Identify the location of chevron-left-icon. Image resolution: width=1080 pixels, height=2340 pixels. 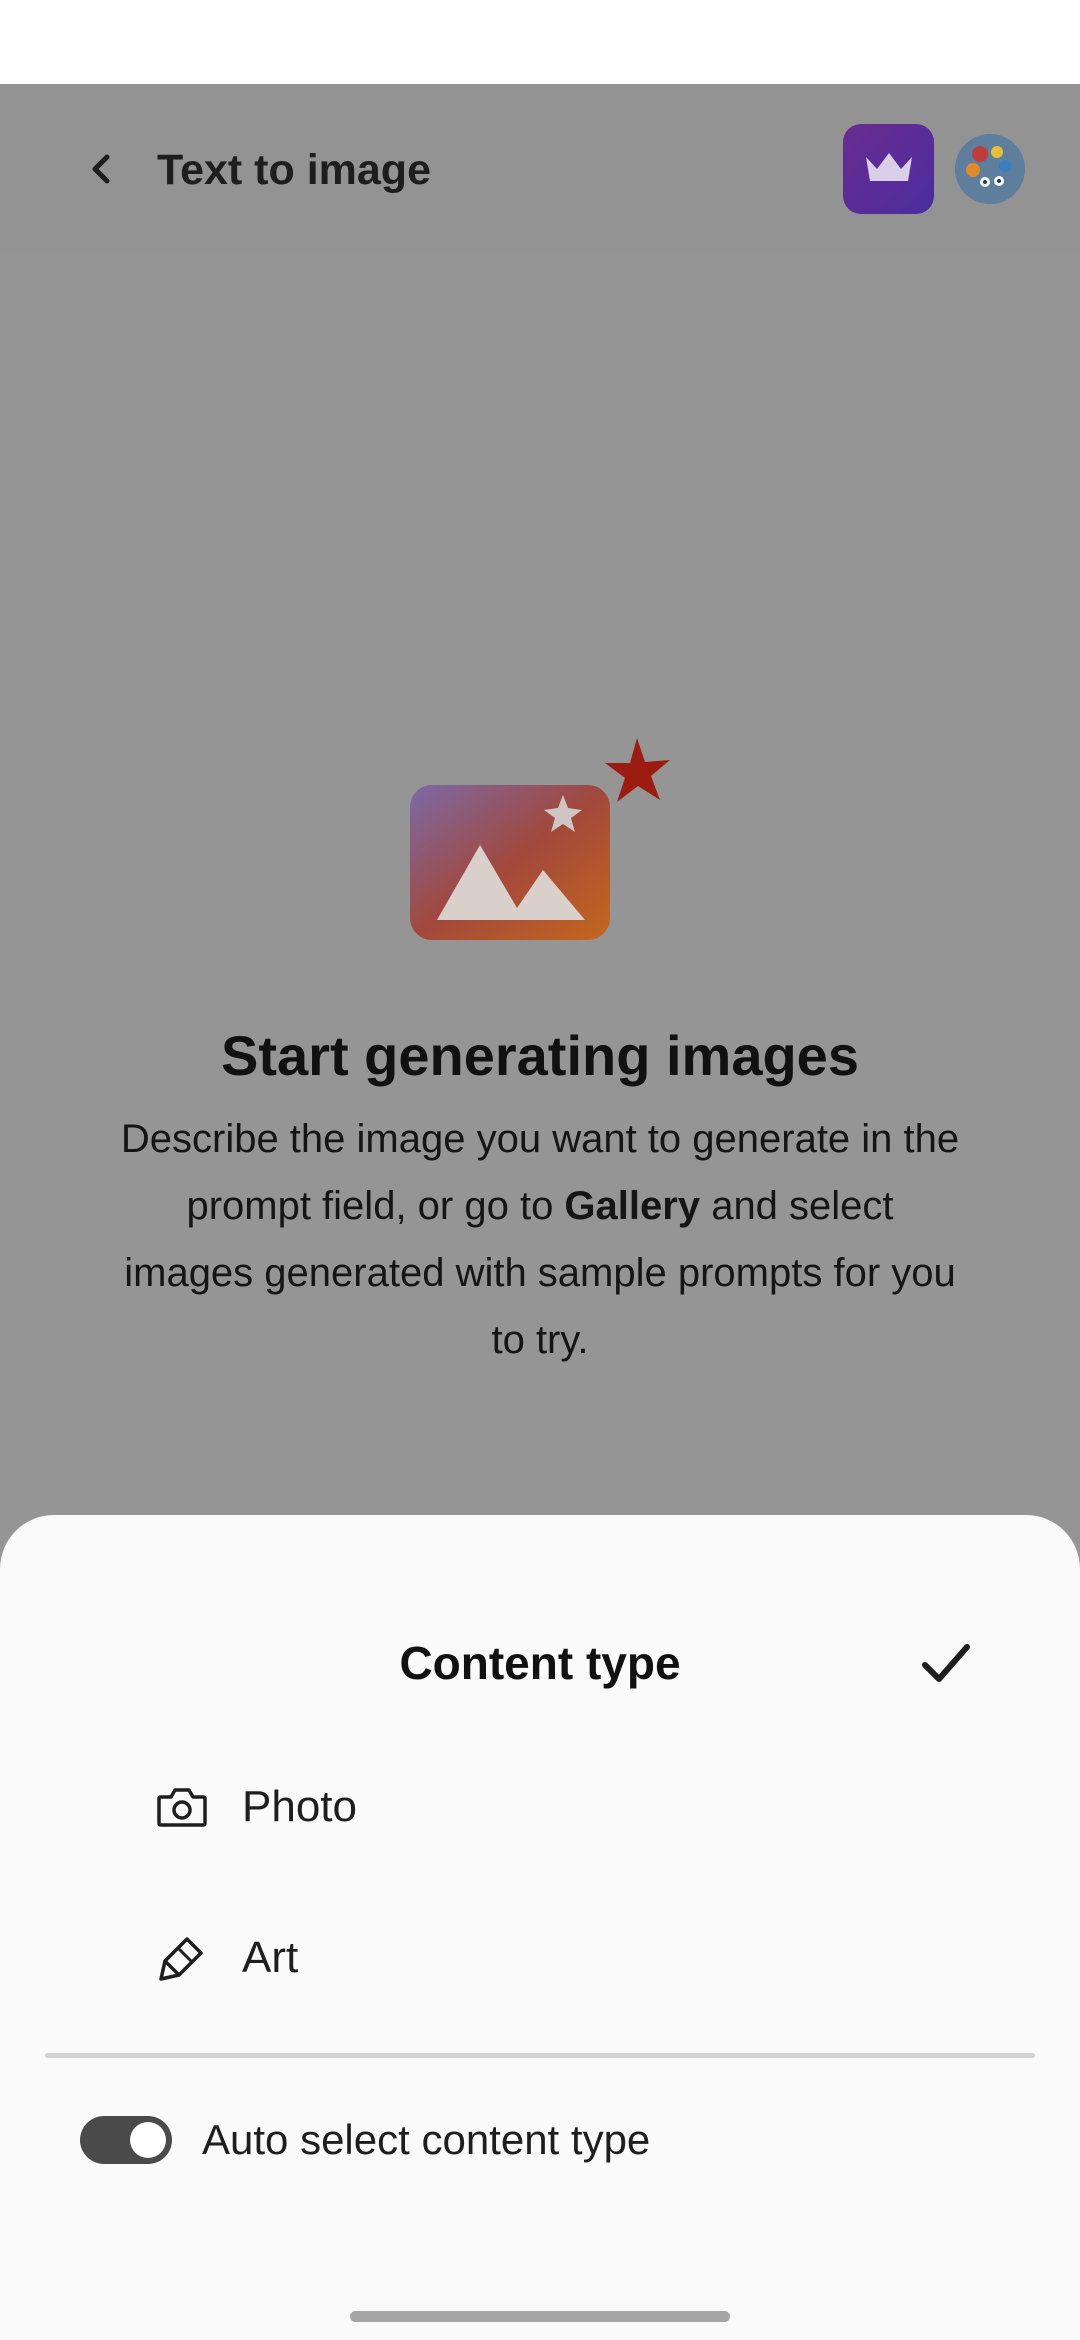
(101, 169).